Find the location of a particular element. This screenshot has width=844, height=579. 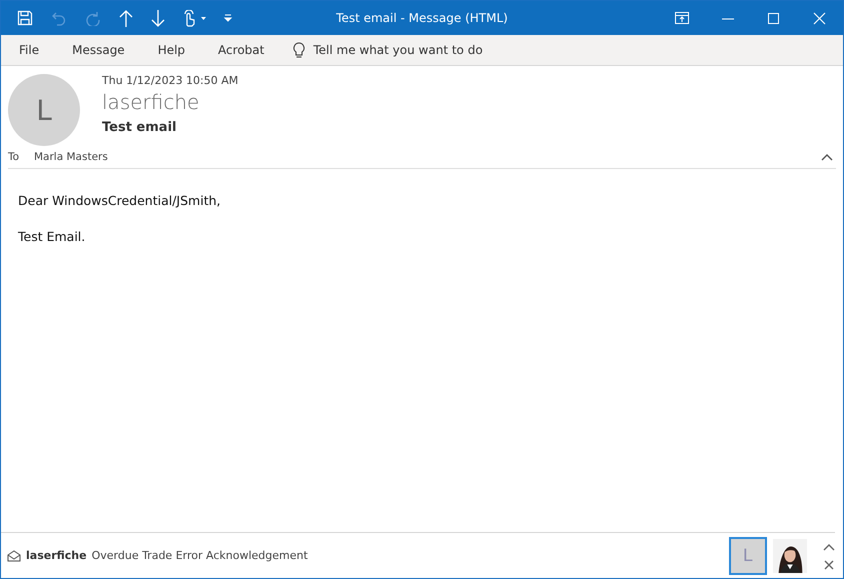

down-arrow-icon is located at coordinates (158, 18).